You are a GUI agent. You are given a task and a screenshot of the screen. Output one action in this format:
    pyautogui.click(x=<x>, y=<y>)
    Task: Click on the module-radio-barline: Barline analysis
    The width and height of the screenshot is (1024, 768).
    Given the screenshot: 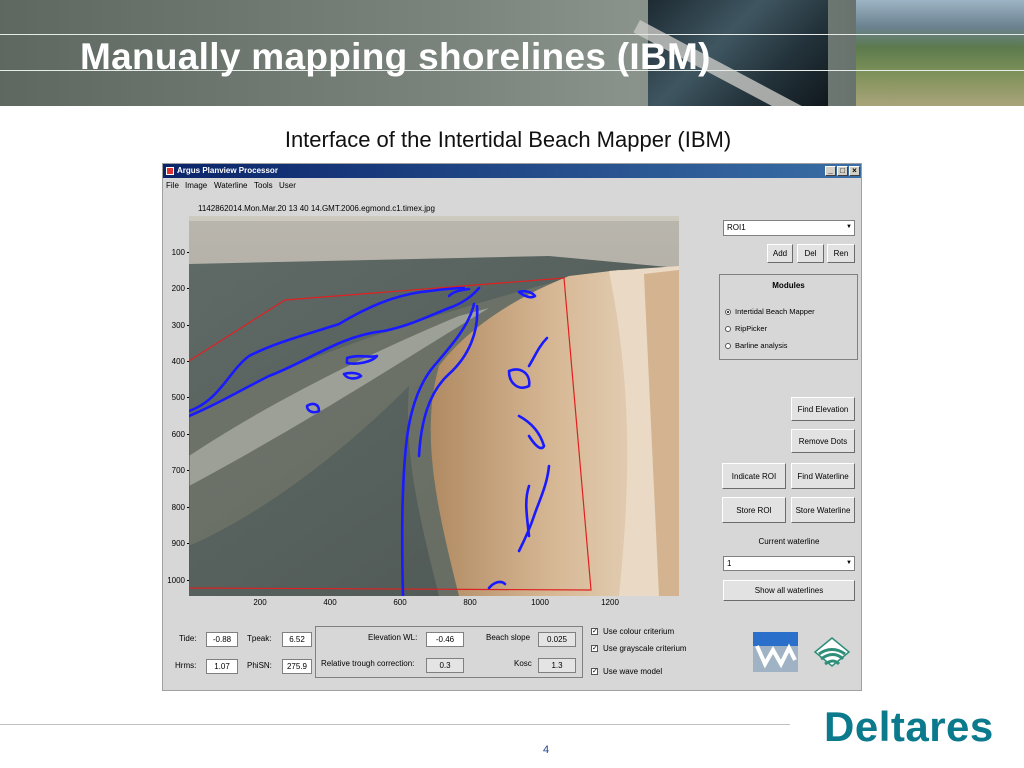 What is the action you would take?
    pyautogui.click(x=756, y=345)
    